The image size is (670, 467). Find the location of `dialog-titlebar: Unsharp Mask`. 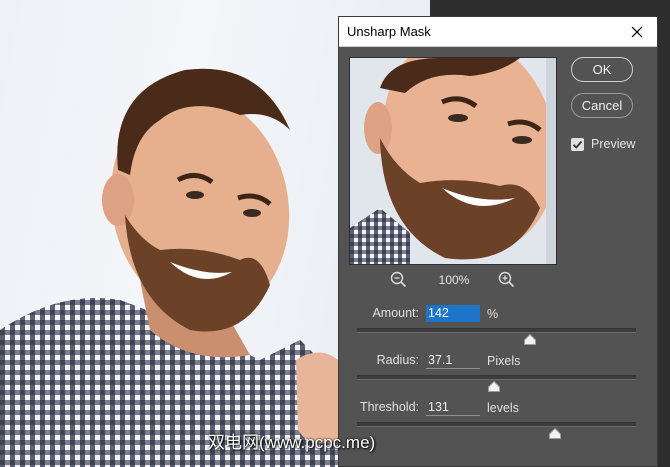

dialog-titlebar: Unsharp Mask is located at coordinates (498, 32).